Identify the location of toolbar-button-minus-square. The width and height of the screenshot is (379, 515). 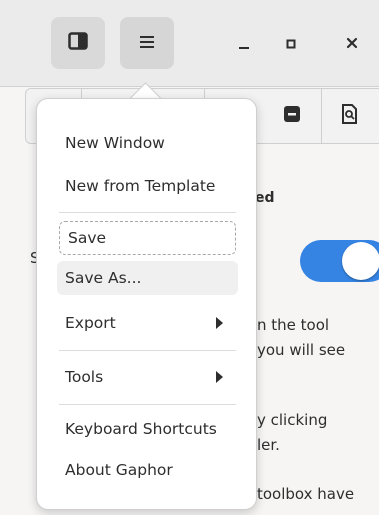
(292, 116).